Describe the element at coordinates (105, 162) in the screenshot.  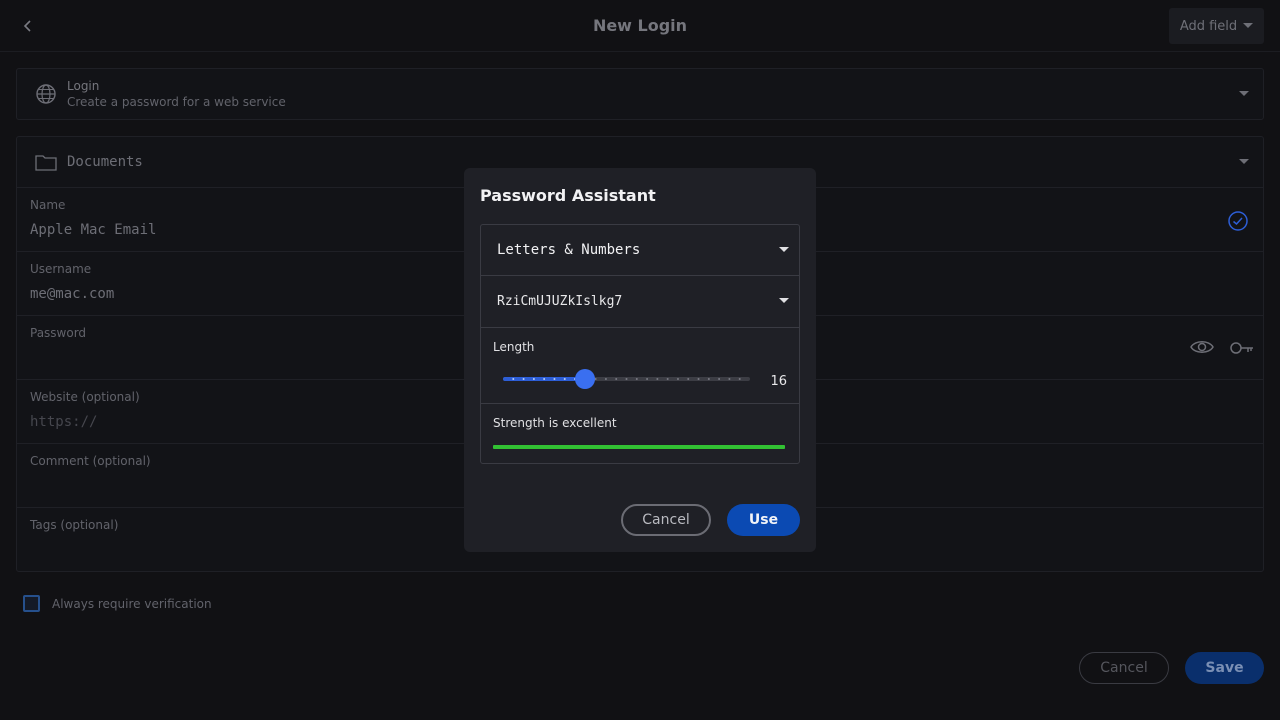
I see `folder-name: Documents` at that location.